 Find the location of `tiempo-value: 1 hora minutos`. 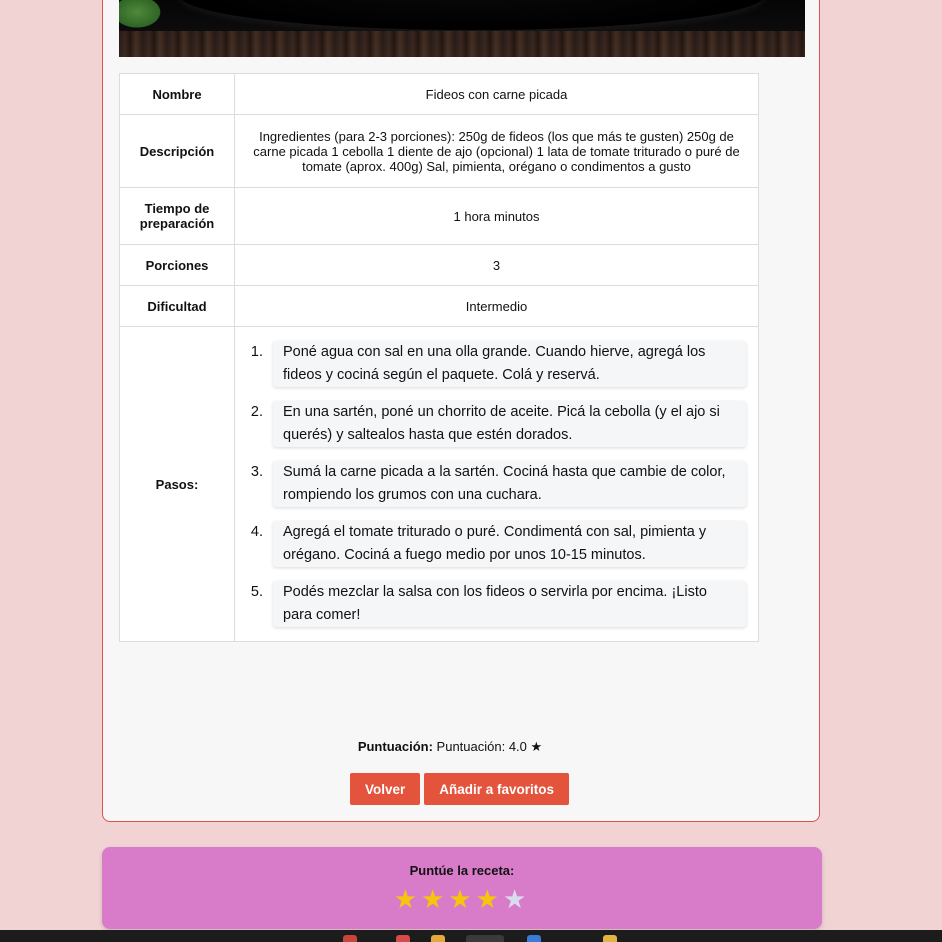

tiempo-value: 1 hora minutos is located at coordinates (496, 216).